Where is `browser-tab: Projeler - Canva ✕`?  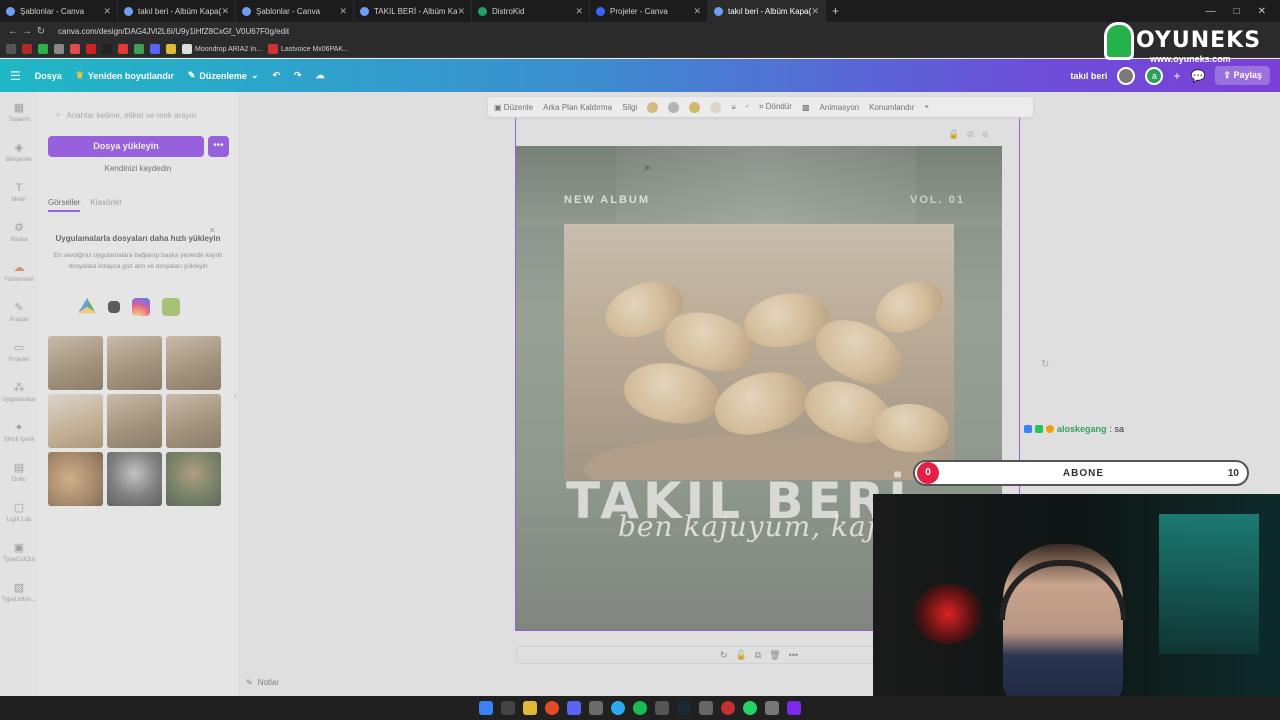
browser-tab: Projeler - Canva ✕ is located at coordinates (649, 11).